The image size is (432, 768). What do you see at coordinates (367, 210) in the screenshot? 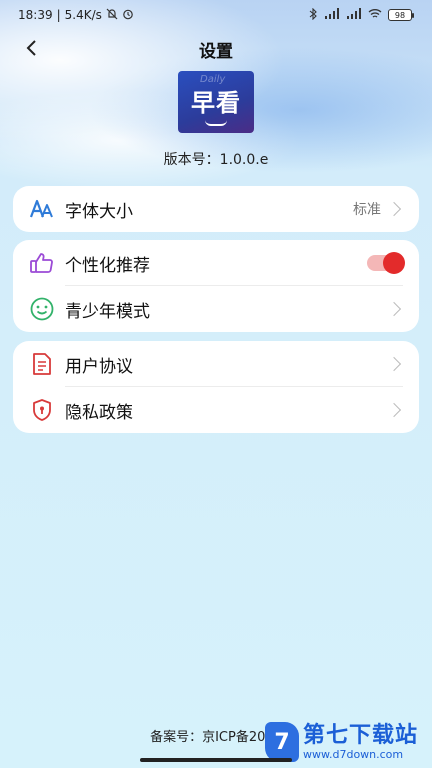
I see `row-font-size-value: 标准` at bounding box center [367, 210].